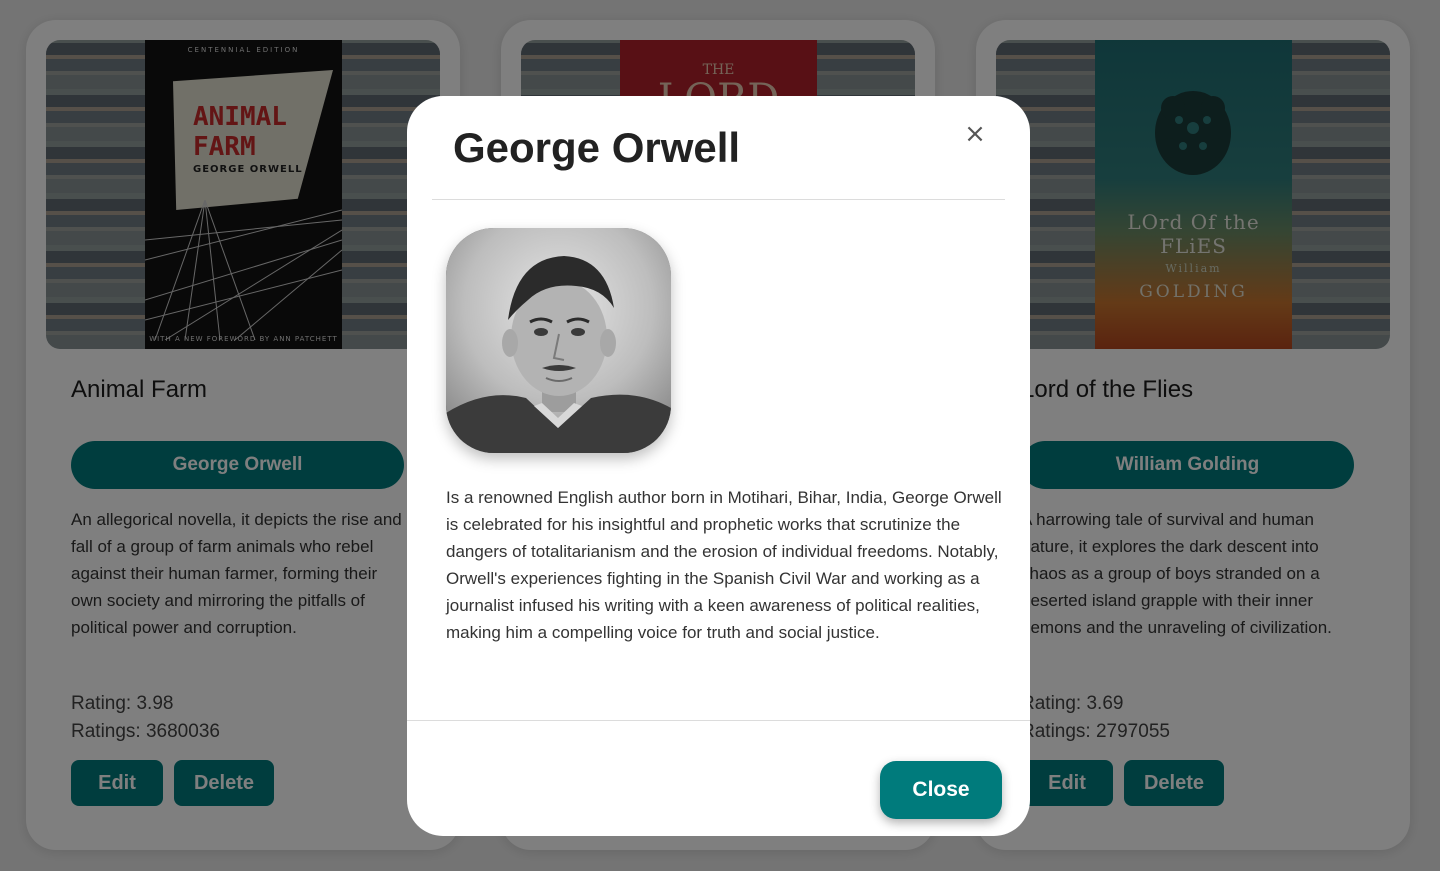 The width and height of the screenshot is (1440, 871). I want to click on author-portrait, so click(558, 340).